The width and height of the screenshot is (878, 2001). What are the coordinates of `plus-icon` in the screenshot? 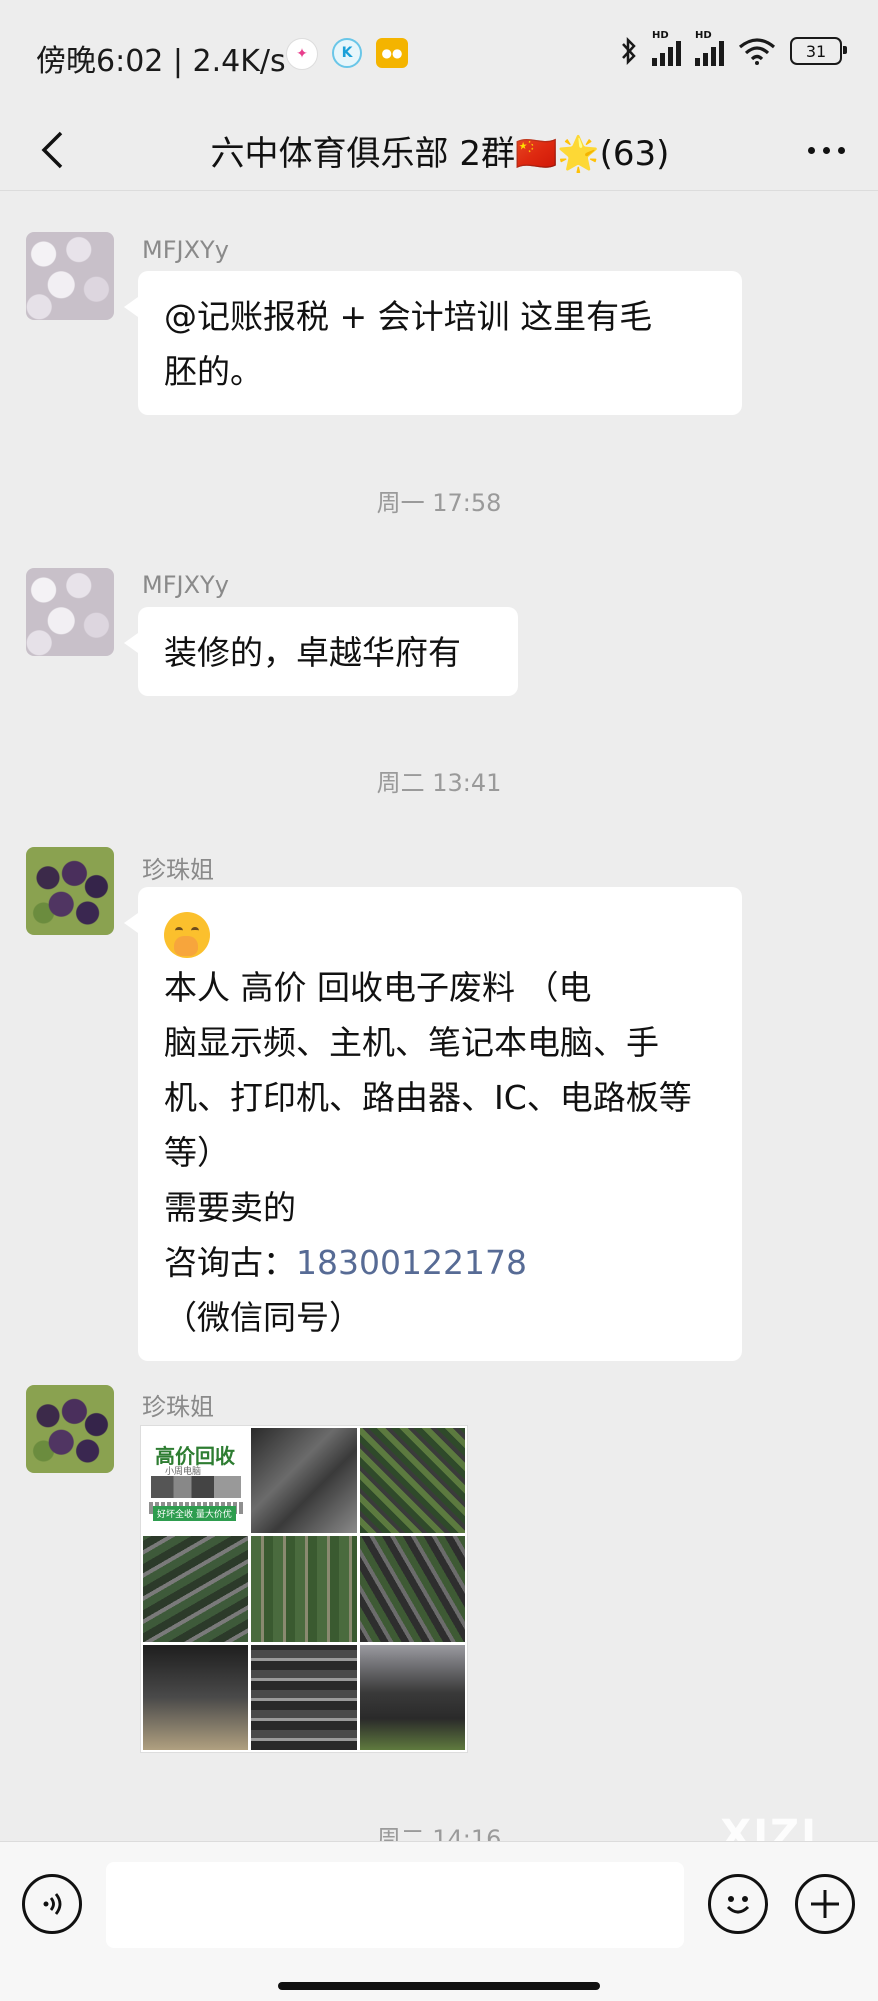 It's located at (825, 1904).